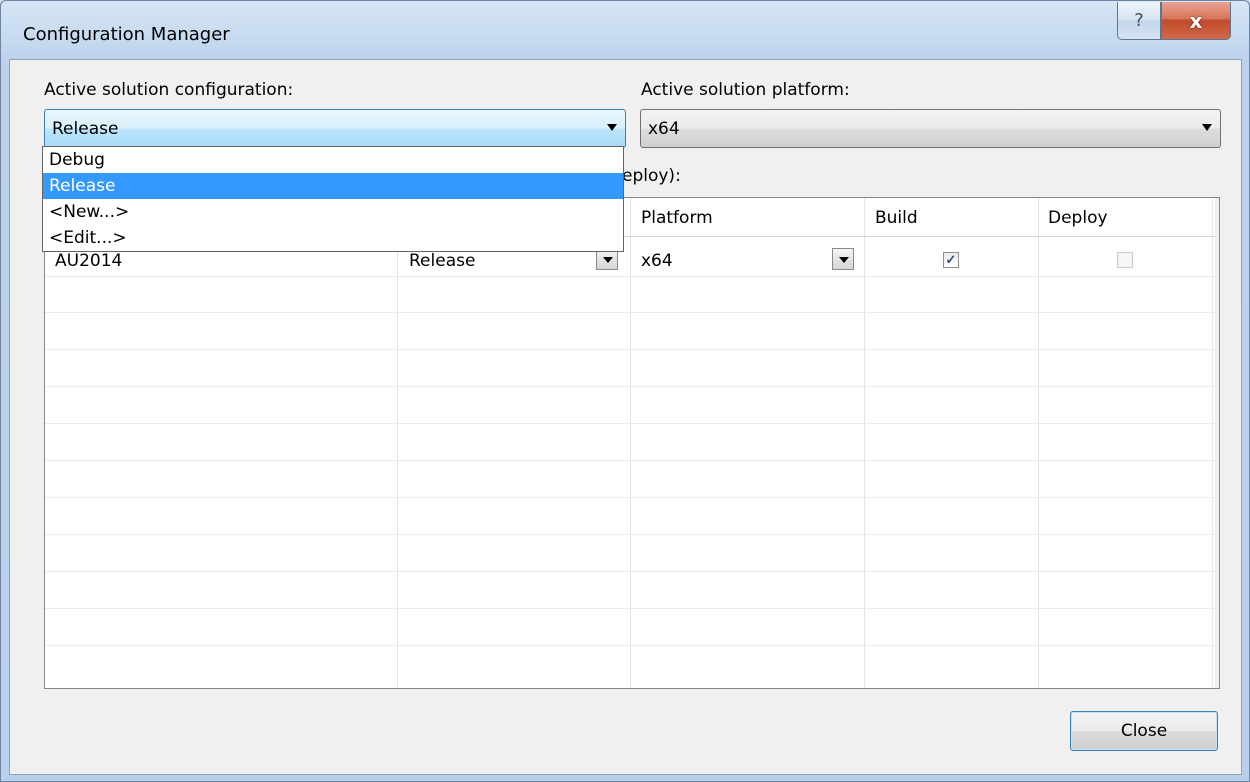 The width and height of the screenshot is (1250, 782). Describe the element at coordinates (677, 218) in the screenshot. I see `column-header-platform: Platform` at that location.